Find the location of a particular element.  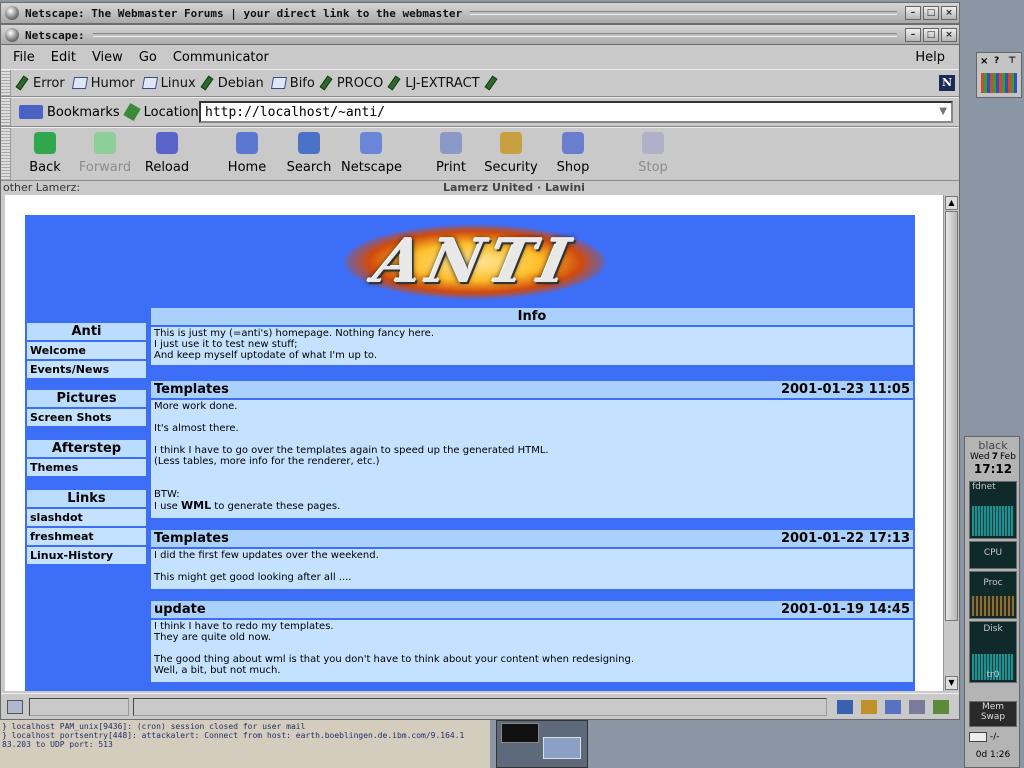

menu-help: Help is located at coordinates (930, 57).